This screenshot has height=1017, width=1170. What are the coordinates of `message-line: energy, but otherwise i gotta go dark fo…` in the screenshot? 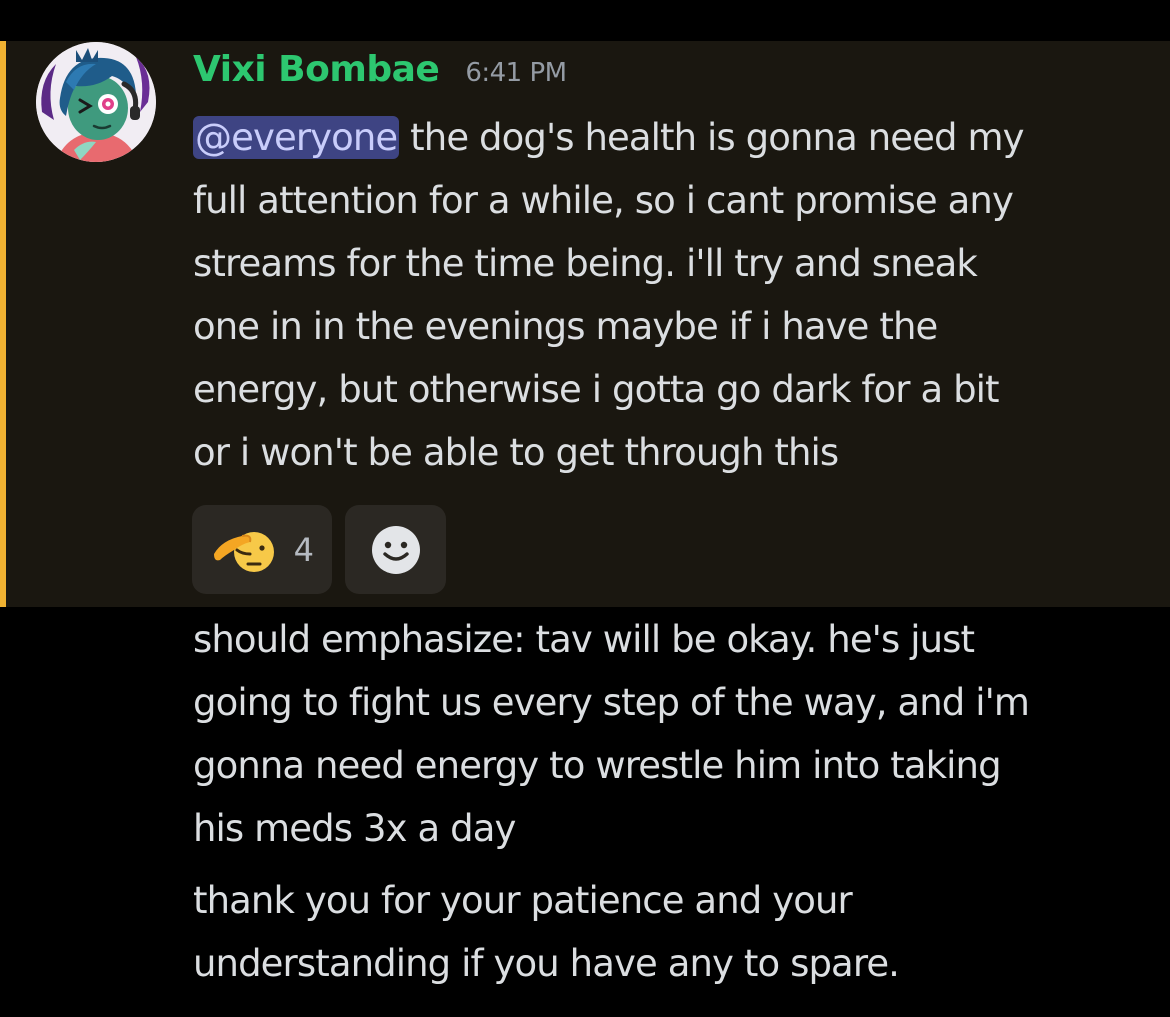 It's located at (596, 389).